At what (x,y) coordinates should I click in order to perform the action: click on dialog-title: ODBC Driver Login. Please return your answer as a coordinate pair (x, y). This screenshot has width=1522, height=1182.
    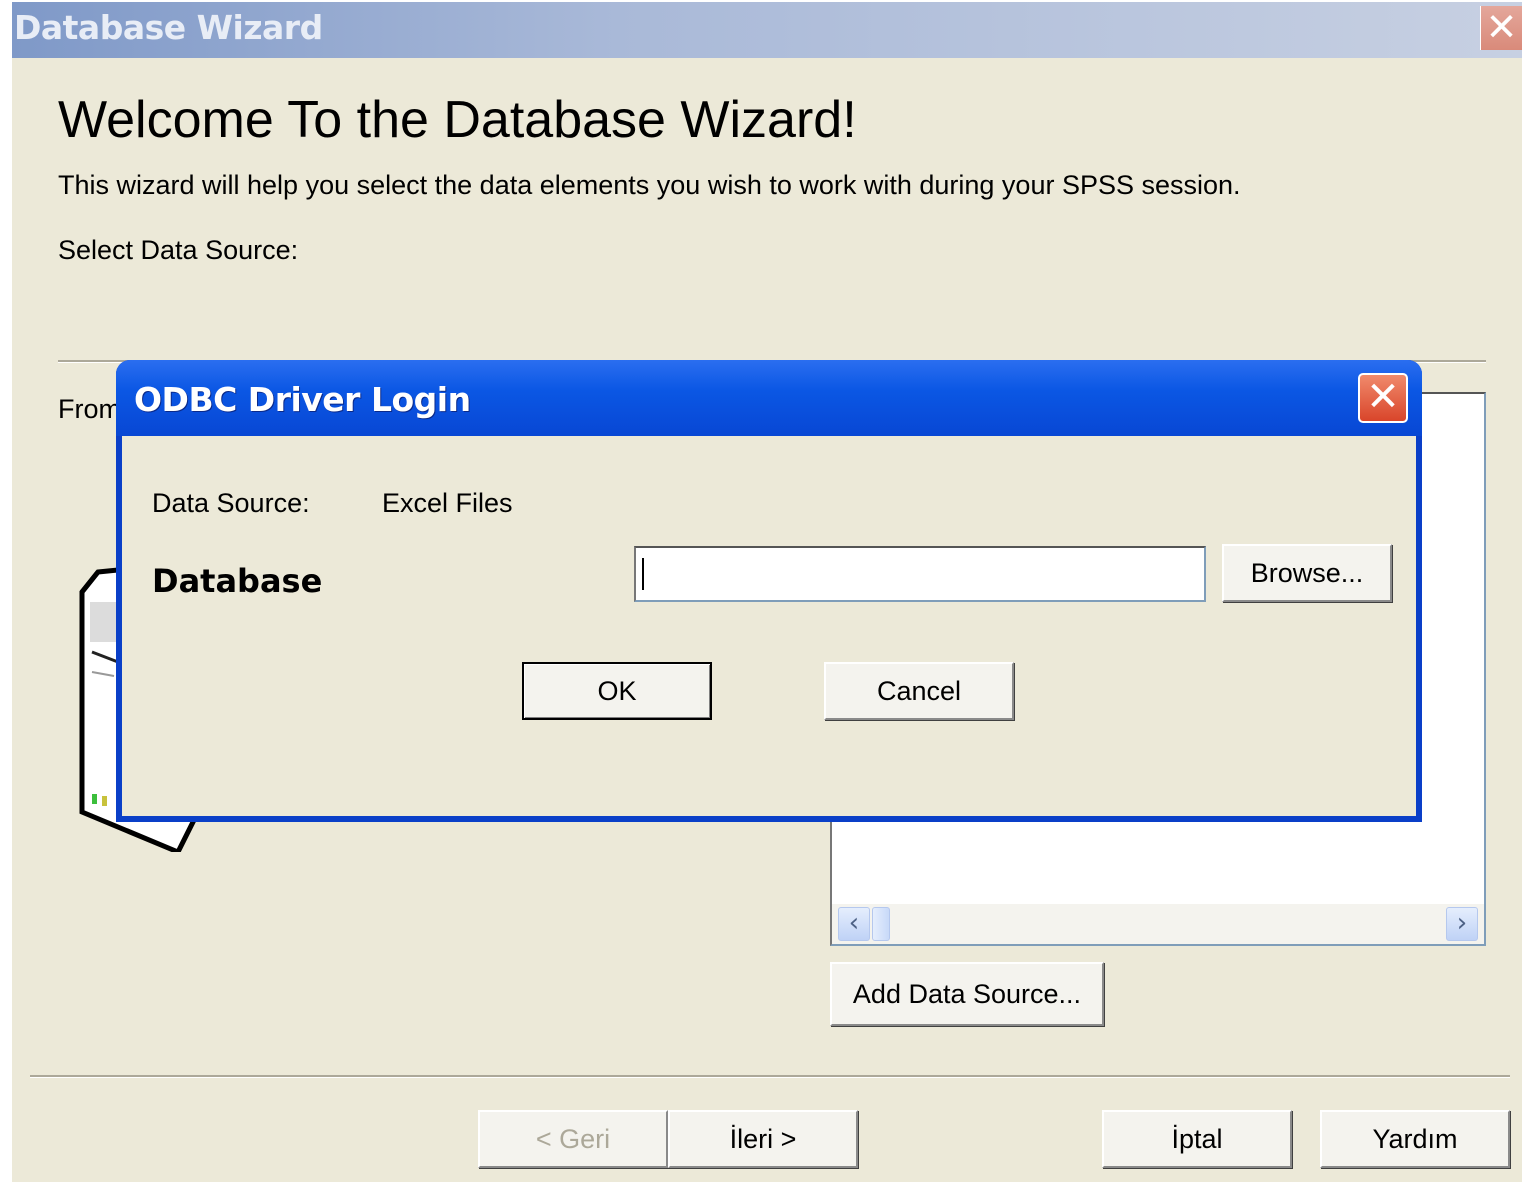
    Looking at the image, I should click on (302, 399).